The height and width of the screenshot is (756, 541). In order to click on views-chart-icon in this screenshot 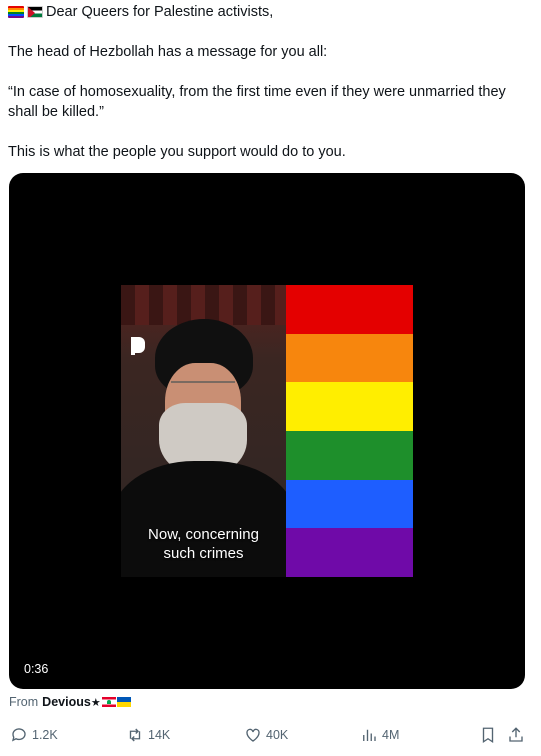, I will do `click(369, 735)`.